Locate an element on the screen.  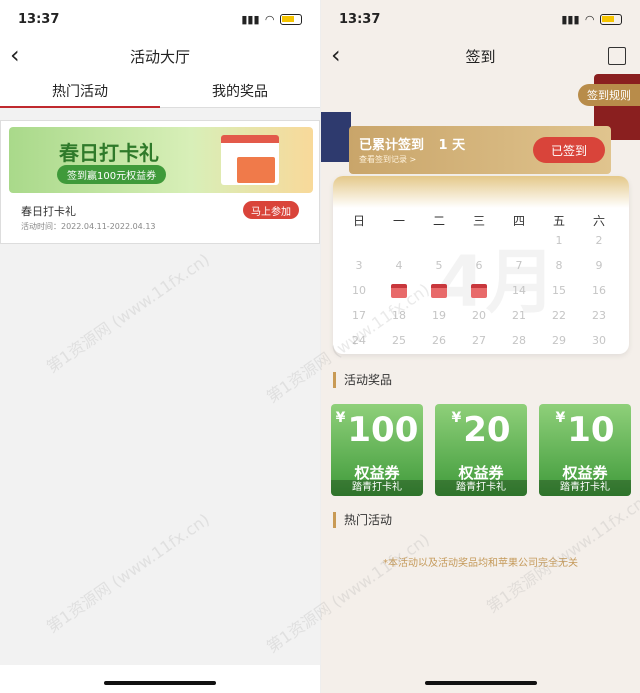
calendar-day: 22 is located at coordinates (559, 315).